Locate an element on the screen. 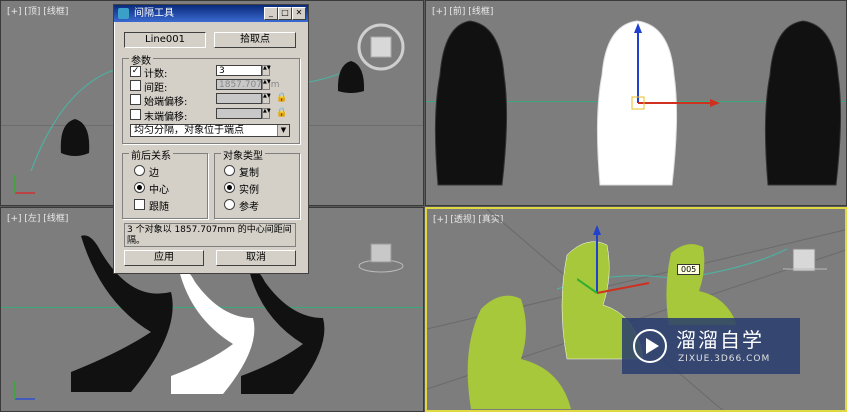 This screenshot has width=847, height=412. object-tooltip: 005 is located at coordinates (689, 269).